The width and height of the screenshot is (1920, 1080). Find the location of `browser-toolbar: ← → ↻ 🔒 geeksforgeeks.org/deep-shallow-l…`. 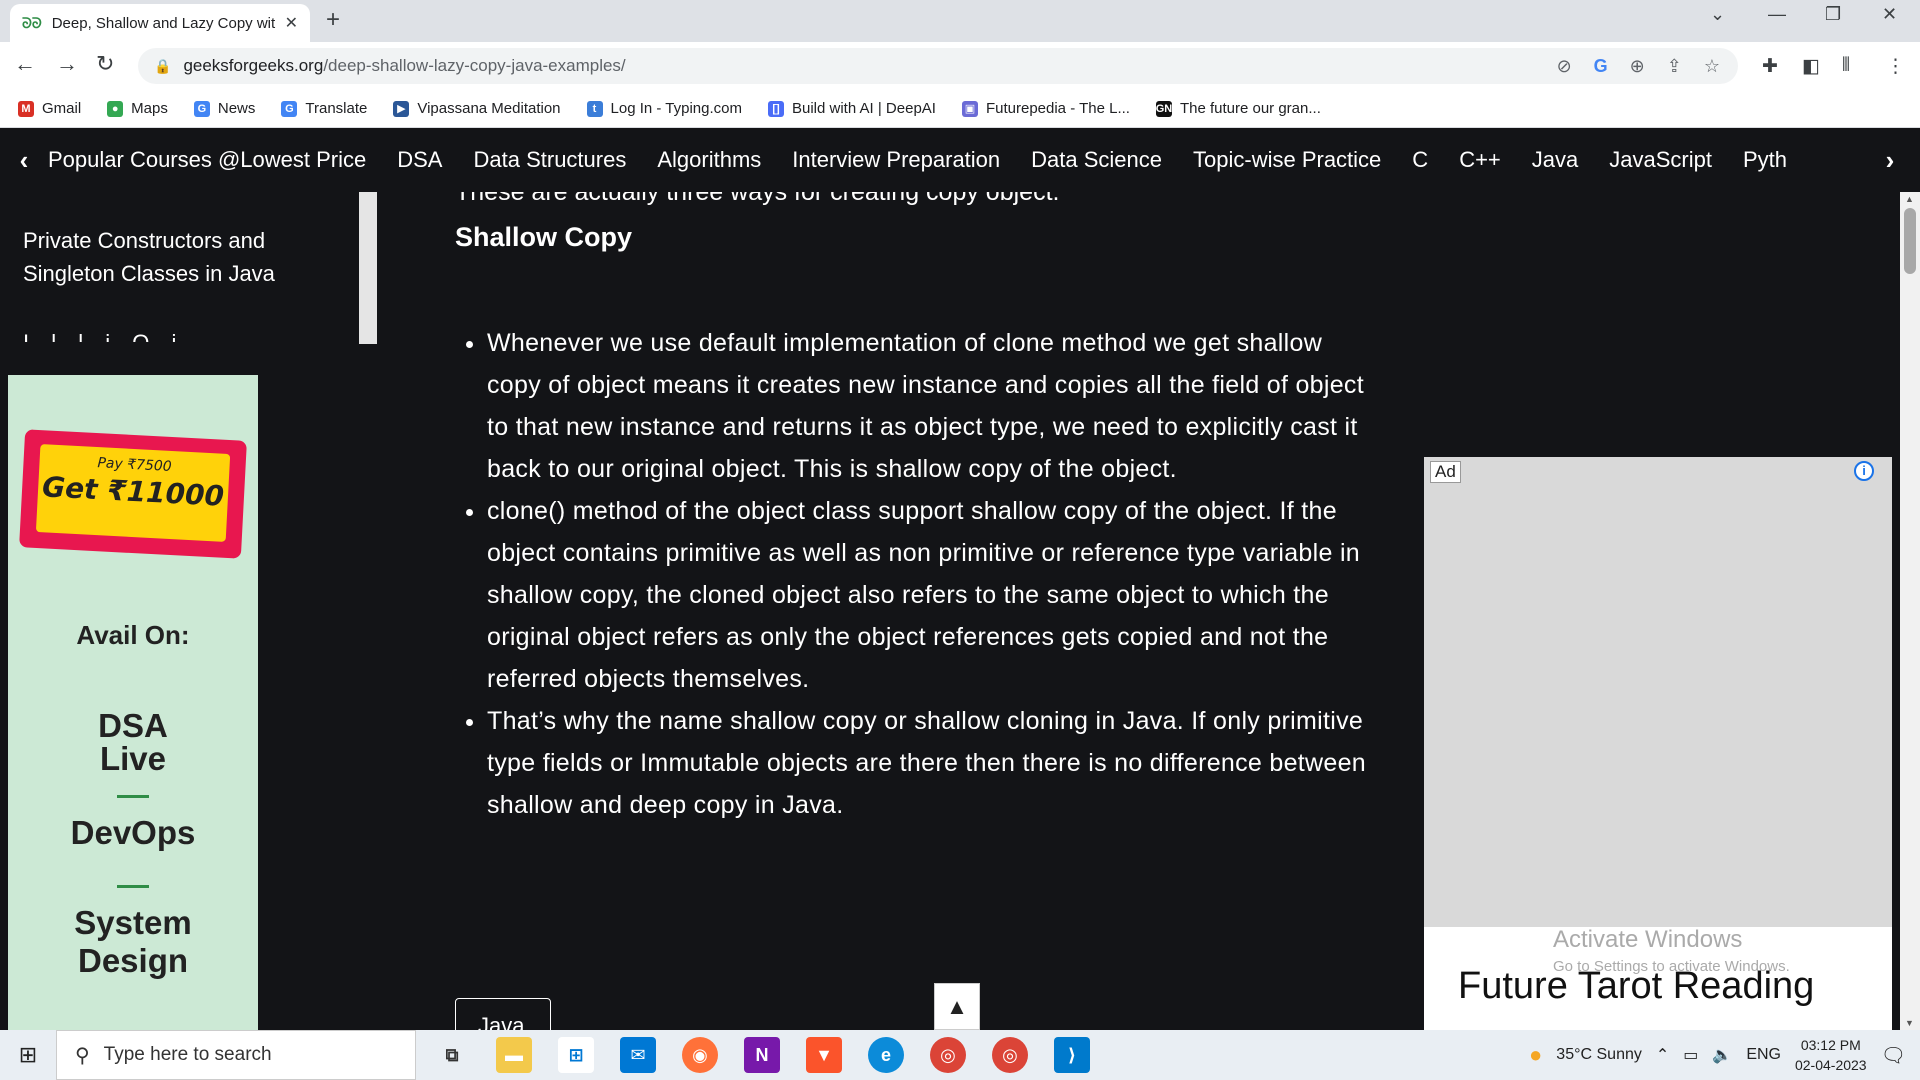

browser-toolbar: ← → ↻ 🔒 geeksforgeeks.org/deep-shallow-l… is located at coordinates (960, 66).